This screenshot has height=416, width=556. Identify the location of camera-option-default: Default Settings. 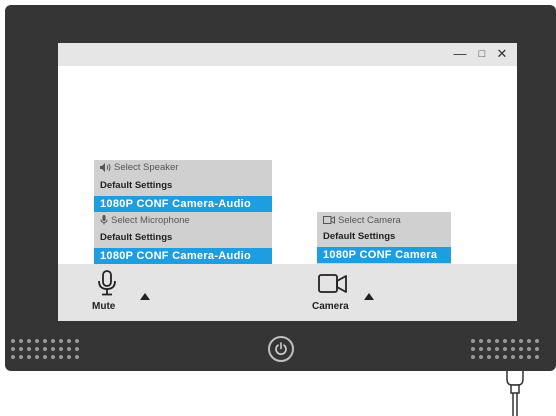
(384, 237).